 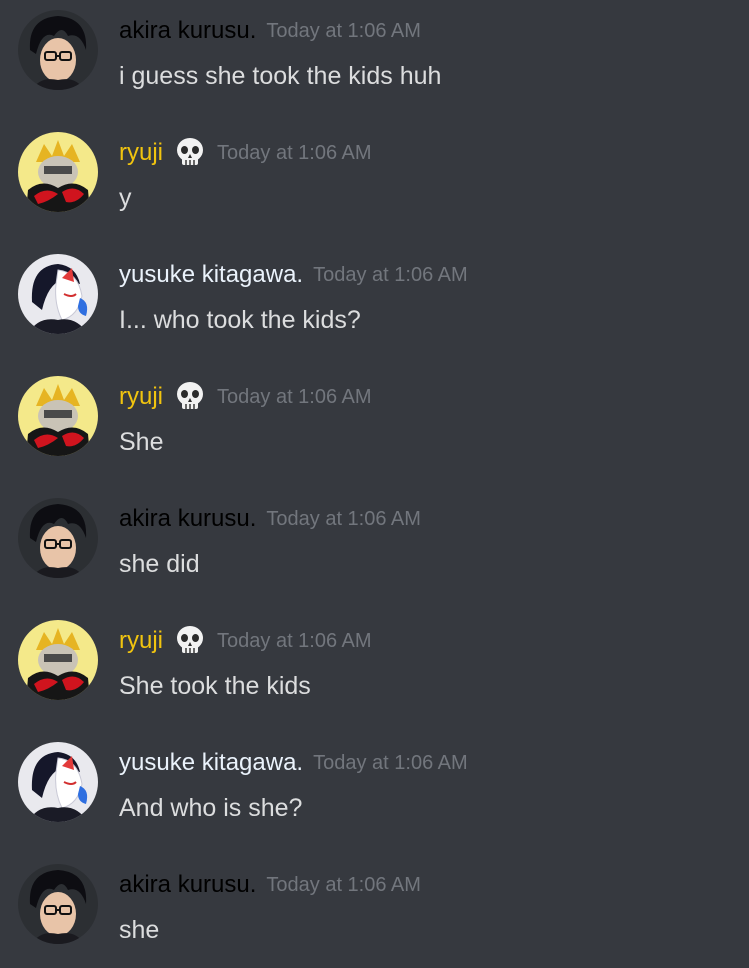 I want to click on message-content: She took the kids, so click(x=215, y=686).